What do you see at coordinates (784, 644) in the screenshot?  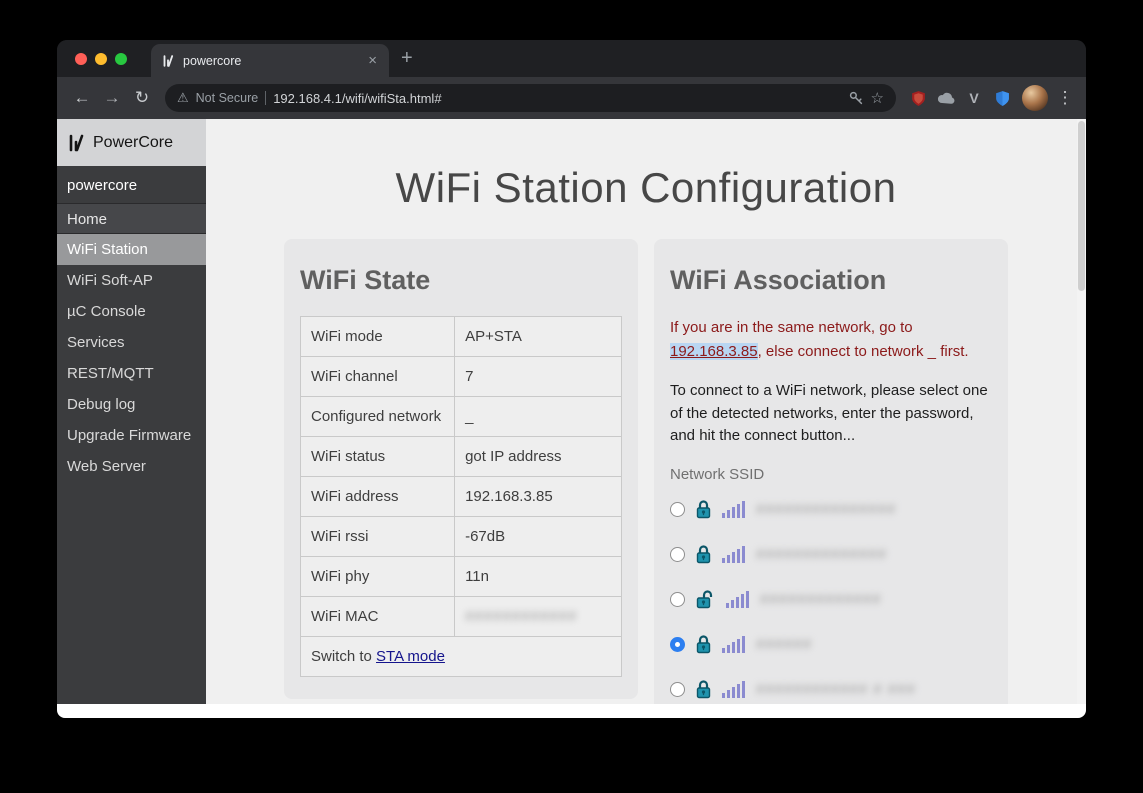 I see `redacted-ssid: ######` at bounding box center [784, 644].